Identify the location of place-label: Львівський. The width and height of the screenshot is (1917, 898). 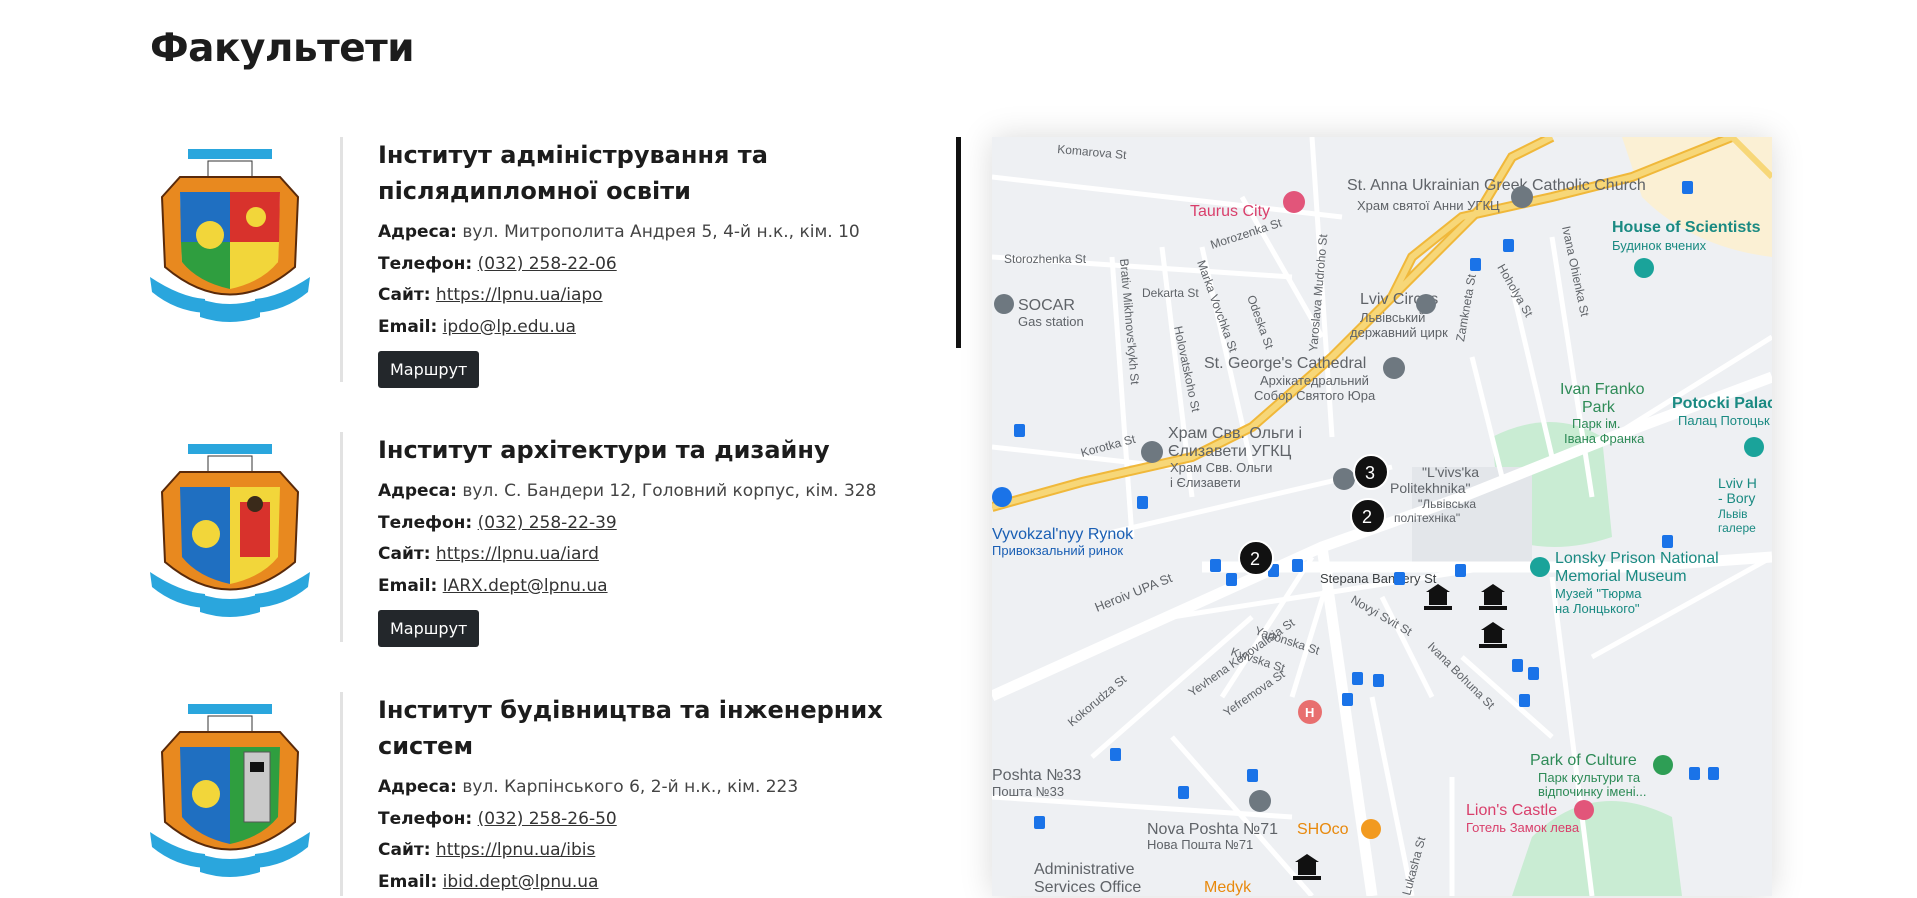
(1392, 317).